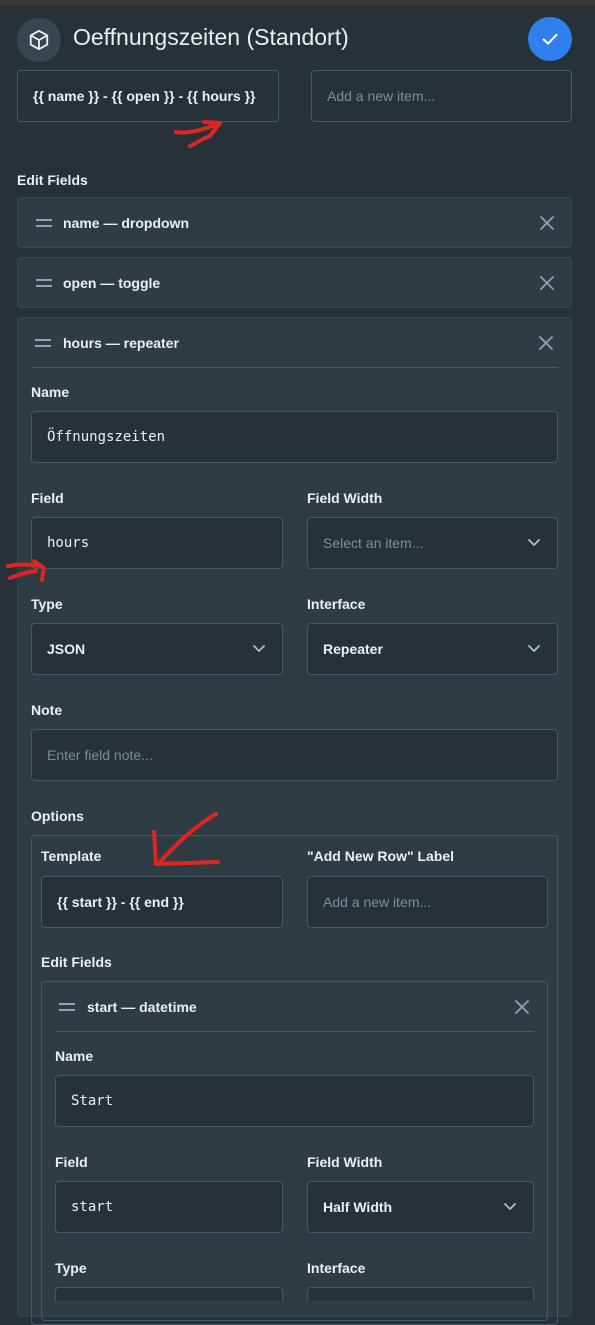  I want to click on start-field-width-label: Field Width, so click(345, 1162).